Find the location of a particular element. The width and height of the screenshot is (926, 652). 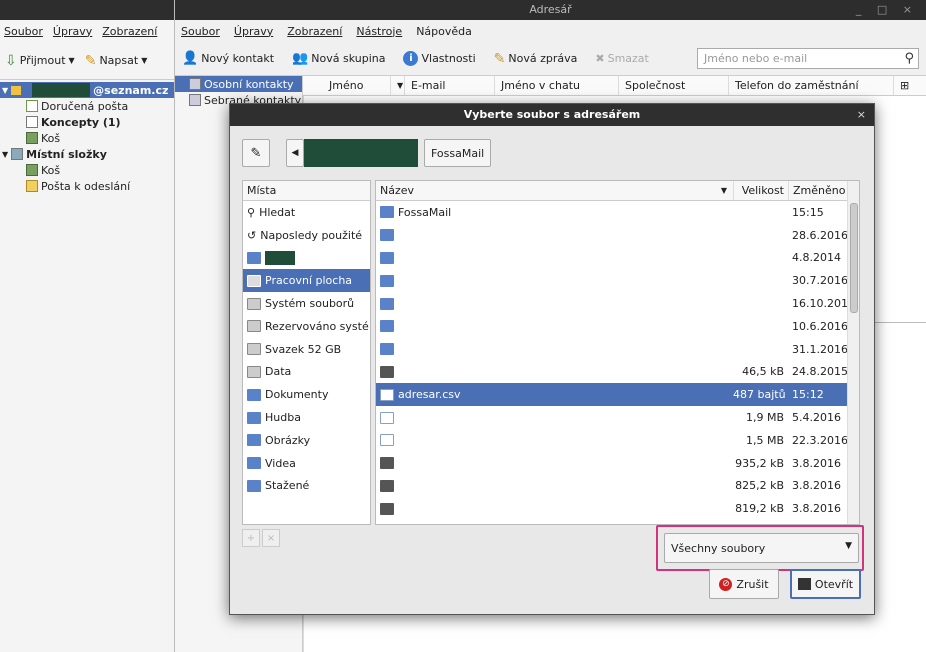

place-downloads: Stažené is located at coordinates (306, 486).